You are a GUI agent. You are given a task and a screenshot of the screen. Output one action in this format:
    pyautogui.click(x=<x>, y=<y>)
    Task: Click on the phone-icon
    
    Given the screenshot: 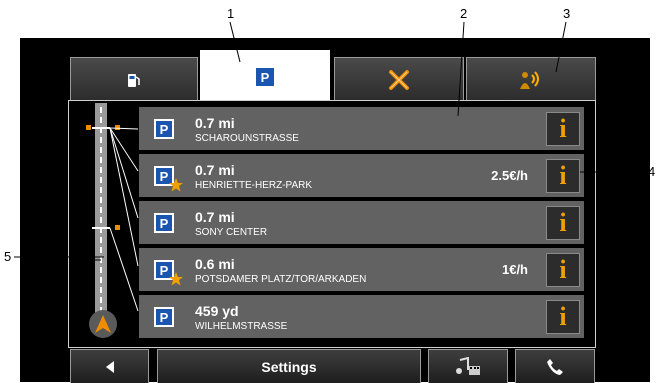 What is the action you would take?
    pyautogui.click(x=555, y=366)
    